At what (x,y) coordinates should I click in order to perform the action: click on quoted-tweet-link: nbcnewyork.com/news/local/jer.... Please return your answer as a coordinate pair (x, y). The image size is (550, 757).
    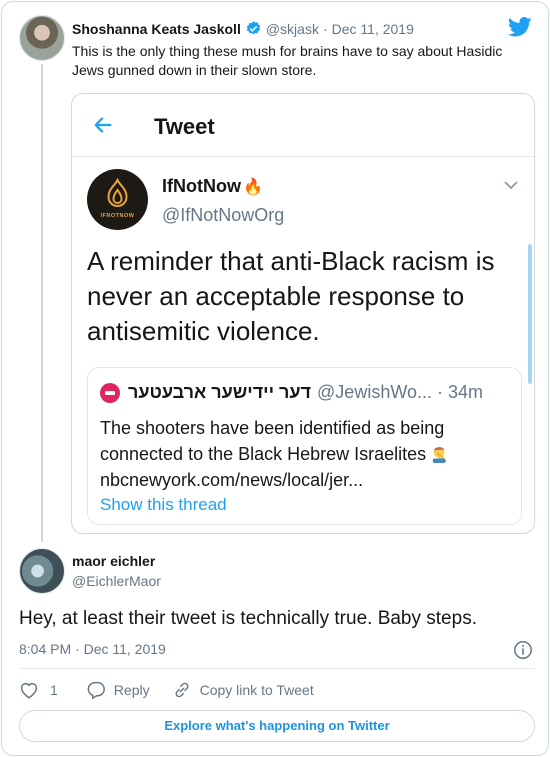
    Looking at the image, I should click on (232, 480).